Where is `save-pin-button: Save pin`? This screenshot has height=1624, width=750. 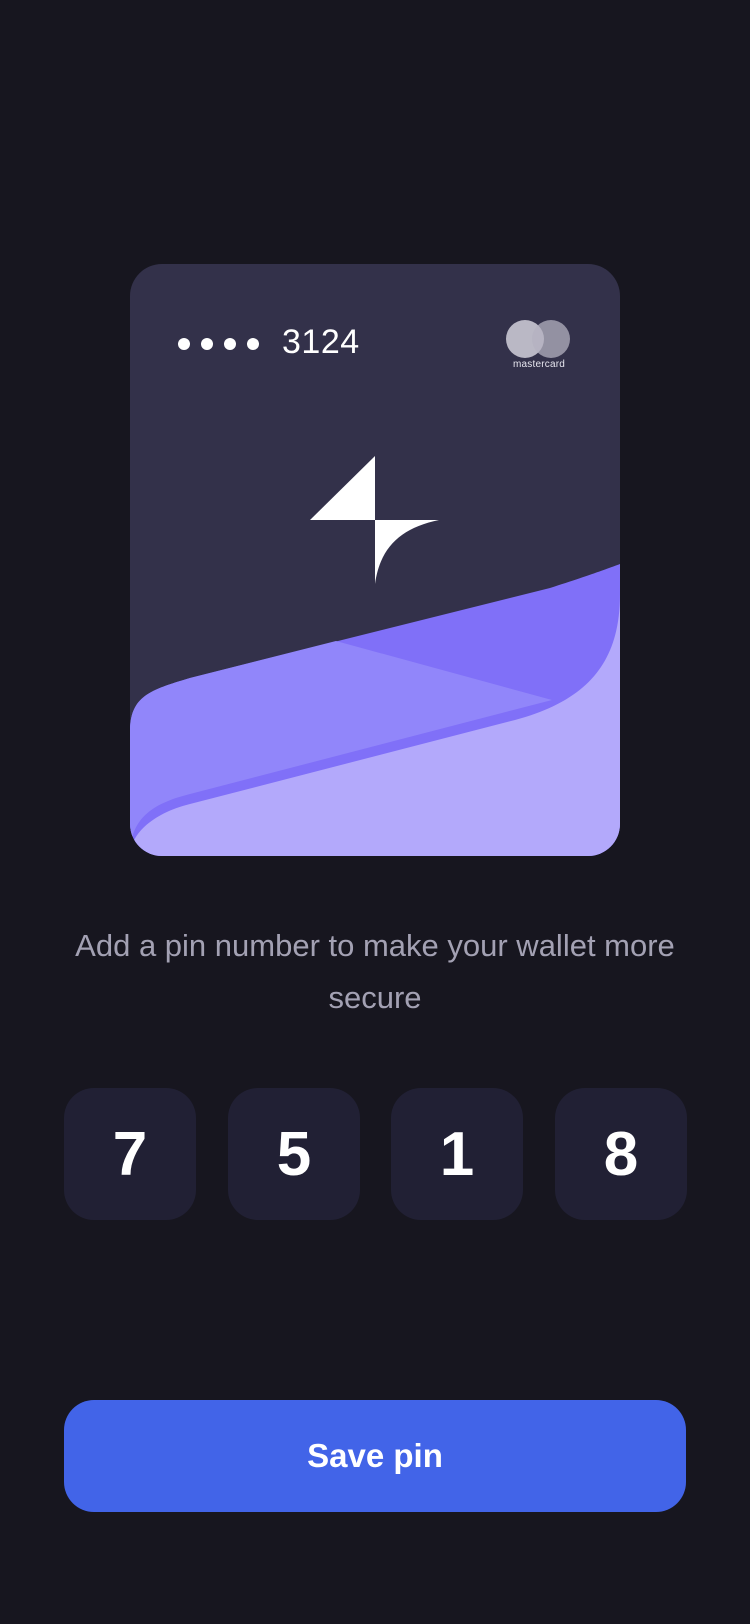
save-pin-button: Save pin is located at coordinates (375, 1456).